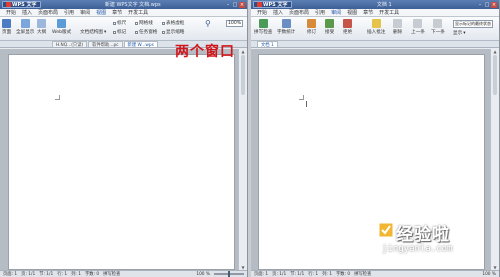 The image size is (500, 277). I want to click on zoom-button: ⚲, so click(208, 23).